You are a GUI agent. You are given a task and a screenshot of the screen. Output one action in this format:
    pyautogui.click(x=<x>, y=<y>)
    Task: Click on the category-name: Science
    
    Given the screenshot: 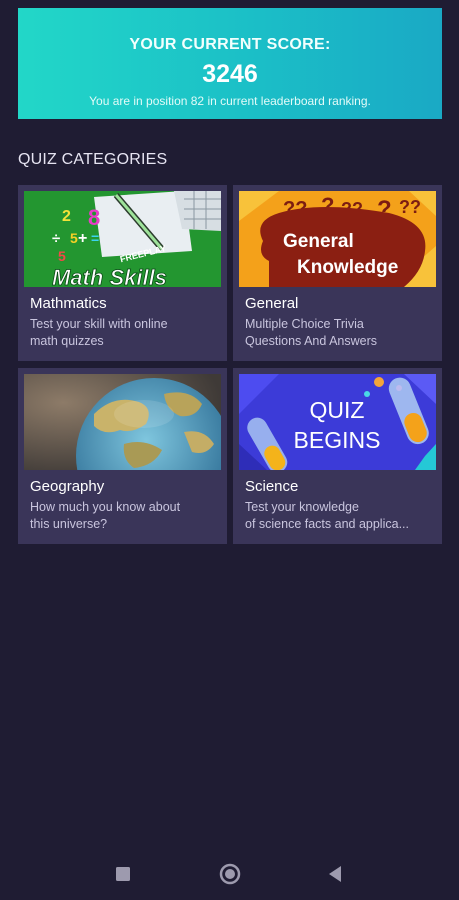 What is the action you would take?
    pyautogui.click(x=272, y=486)
    